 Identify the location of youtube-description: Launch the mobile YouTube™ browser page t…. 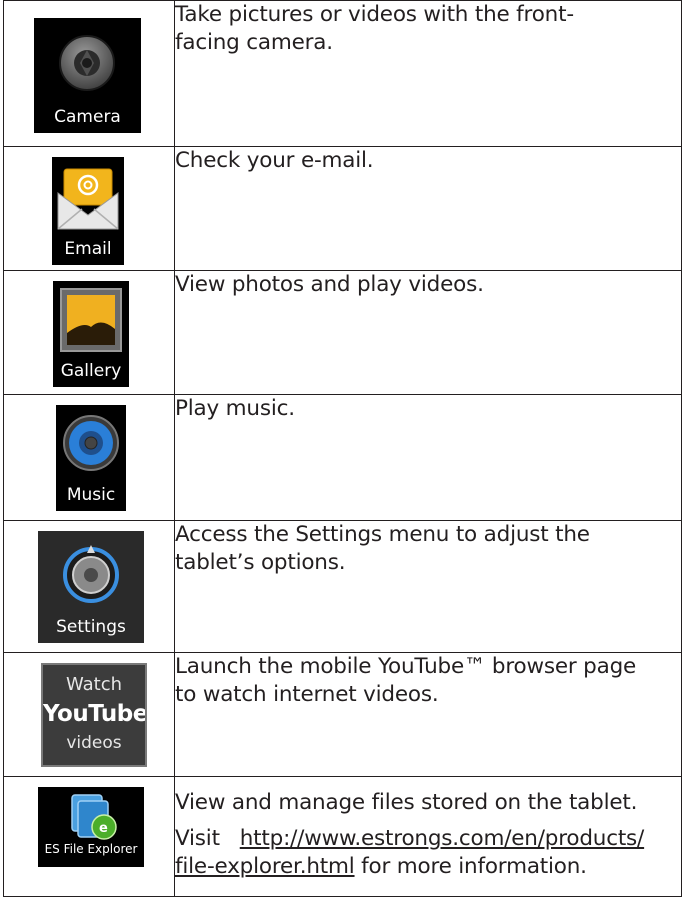
(406, 680).